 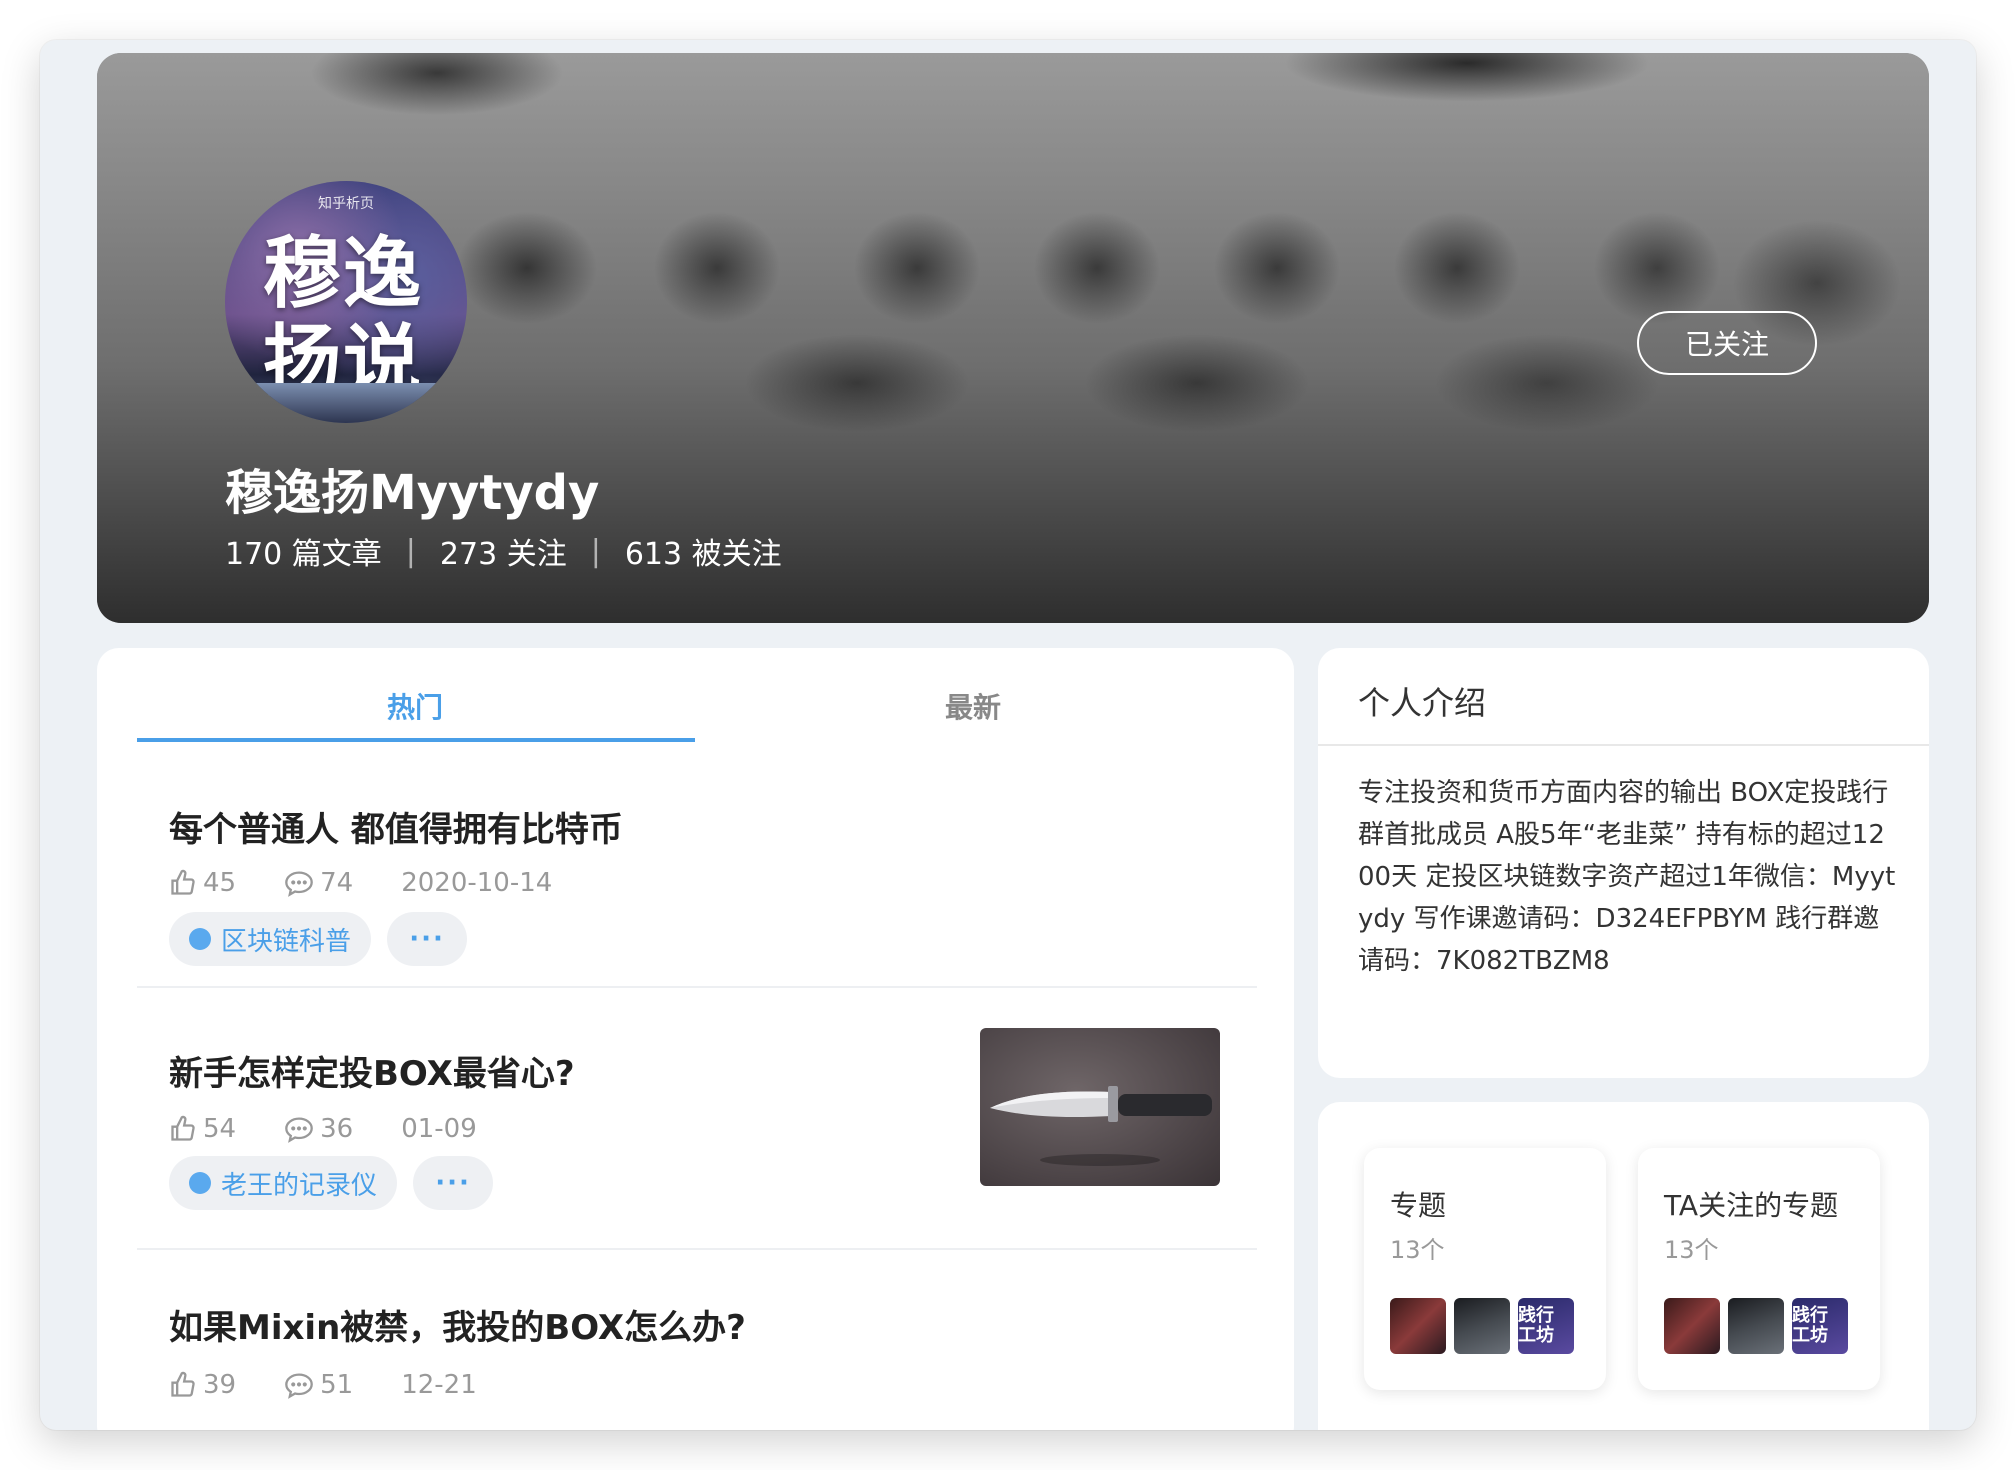 What do you see at coordinates (372, 1070) in the screenshot?
I see `article-title: 新手怎样定投BOX最省心?` at bounding box center [372, 1070].